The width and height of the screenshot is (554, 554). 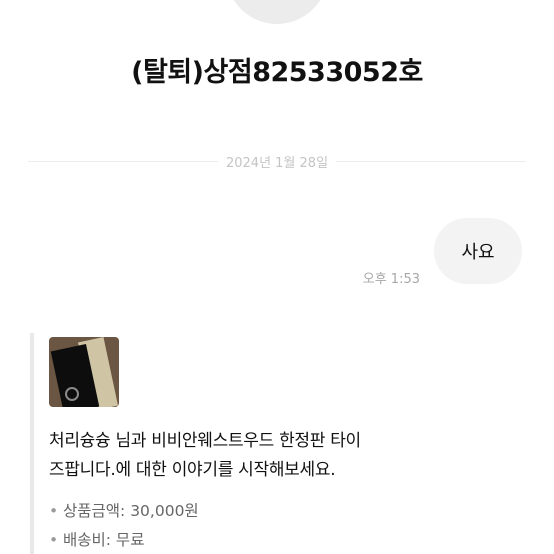 What do you see at coordinates (277, 72) in the screenshot?
I see `page-title: (탈퇴)상점82533052호` at bounding box center [277, 72].